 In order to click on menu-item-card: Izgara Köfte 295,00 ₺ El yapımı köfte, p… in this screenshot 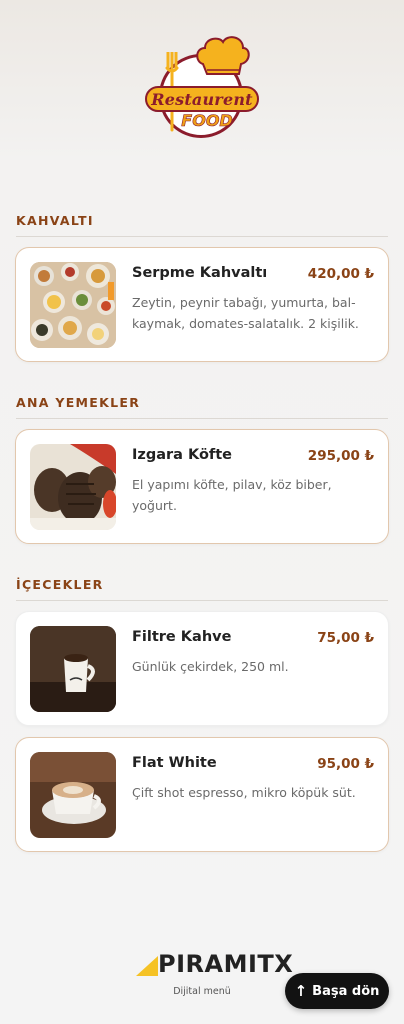, I will do `click(202, 486)`.